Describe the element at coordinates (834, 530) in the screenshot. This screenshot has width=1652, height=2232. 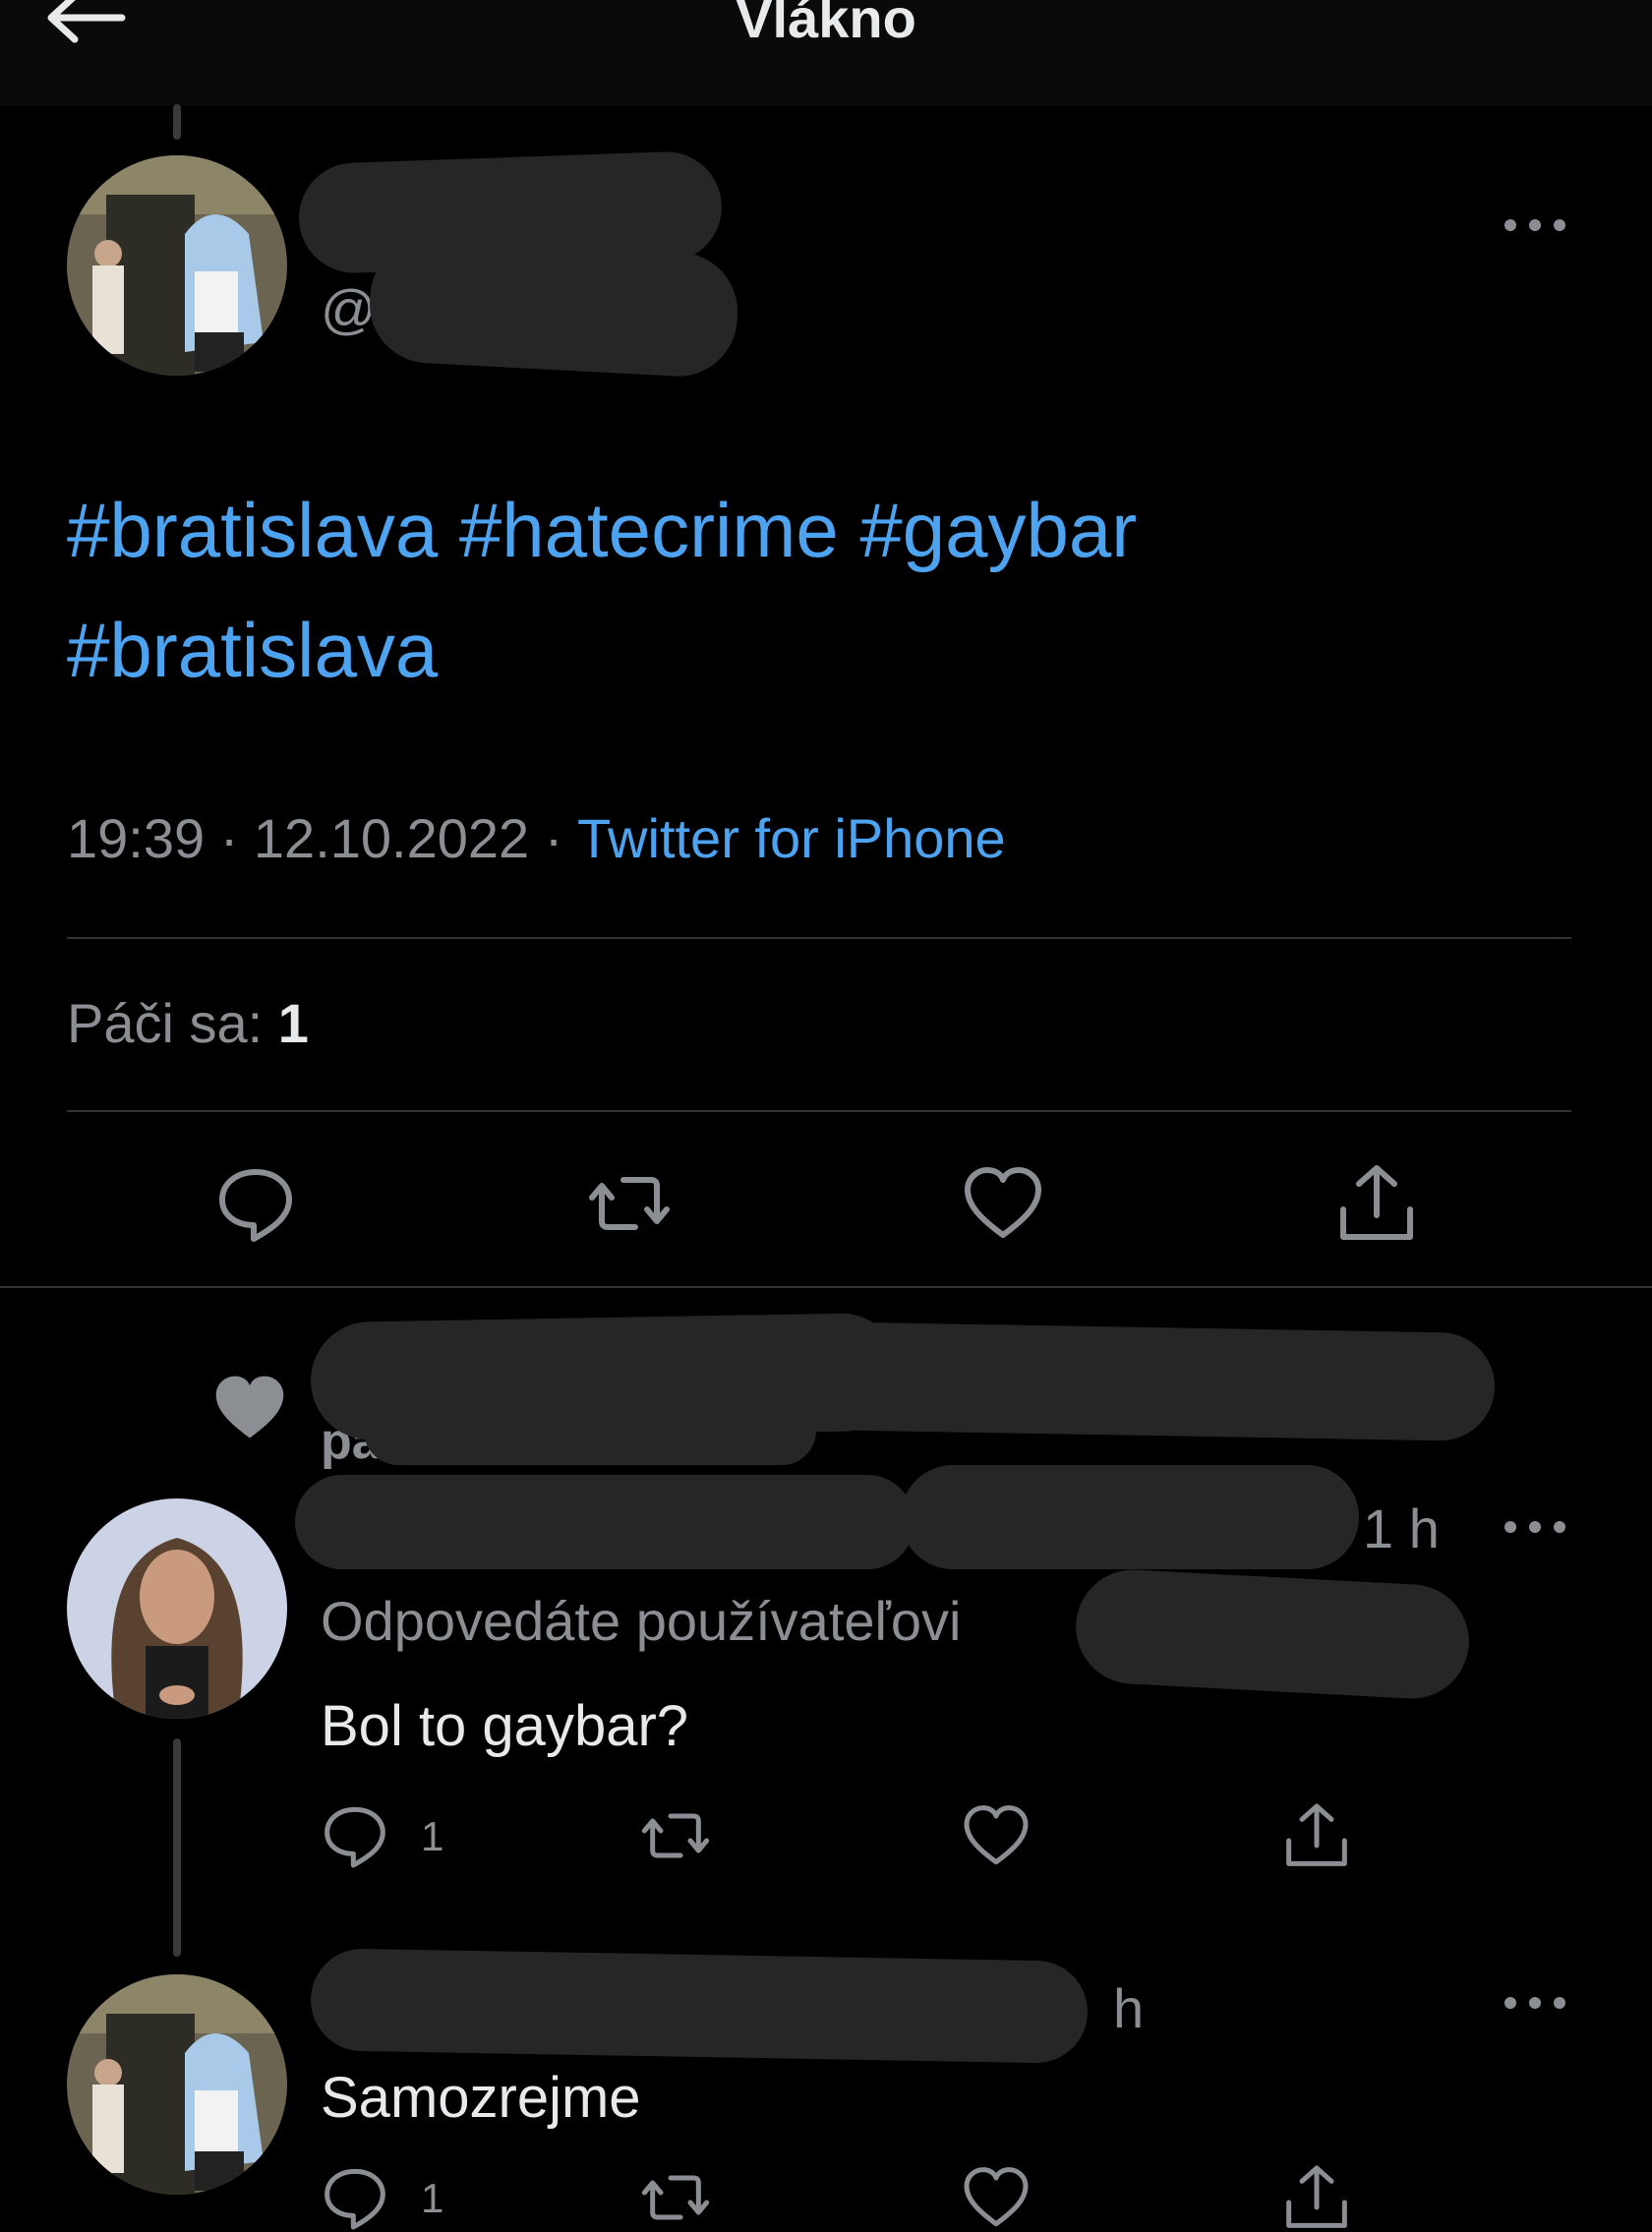
I see `hashtag-line-1: #bratislava #hatecrime #gaybar` at that location.